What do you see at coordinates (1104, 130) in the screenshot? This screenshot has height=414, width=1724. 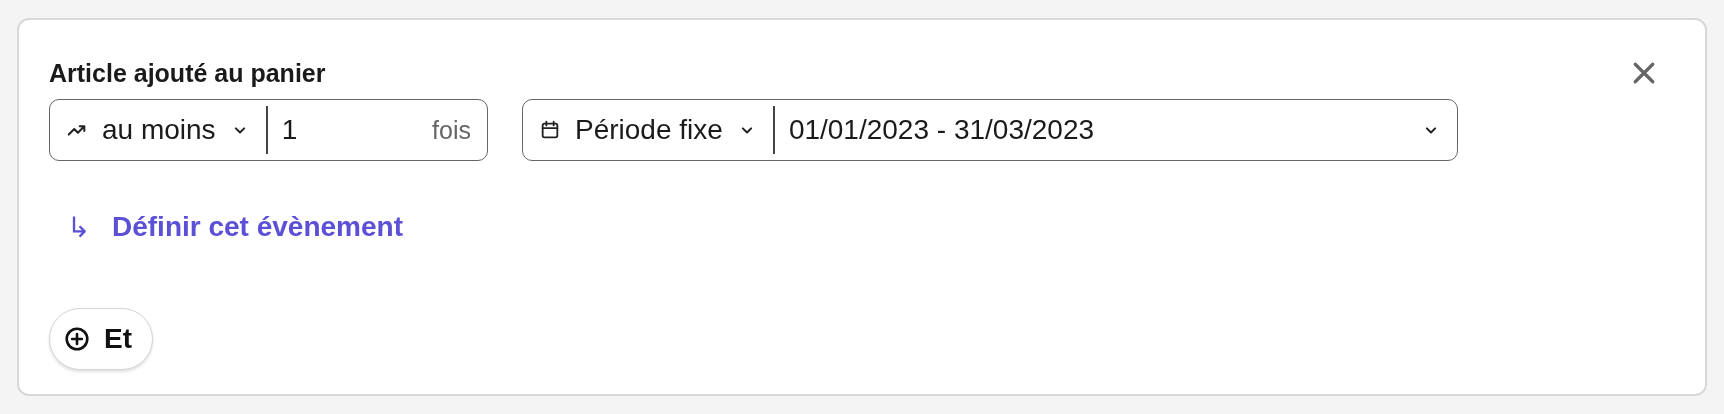 I see `date-range: 01/01/2023 - 31/03/2023` at bounding box center [1104, 130].